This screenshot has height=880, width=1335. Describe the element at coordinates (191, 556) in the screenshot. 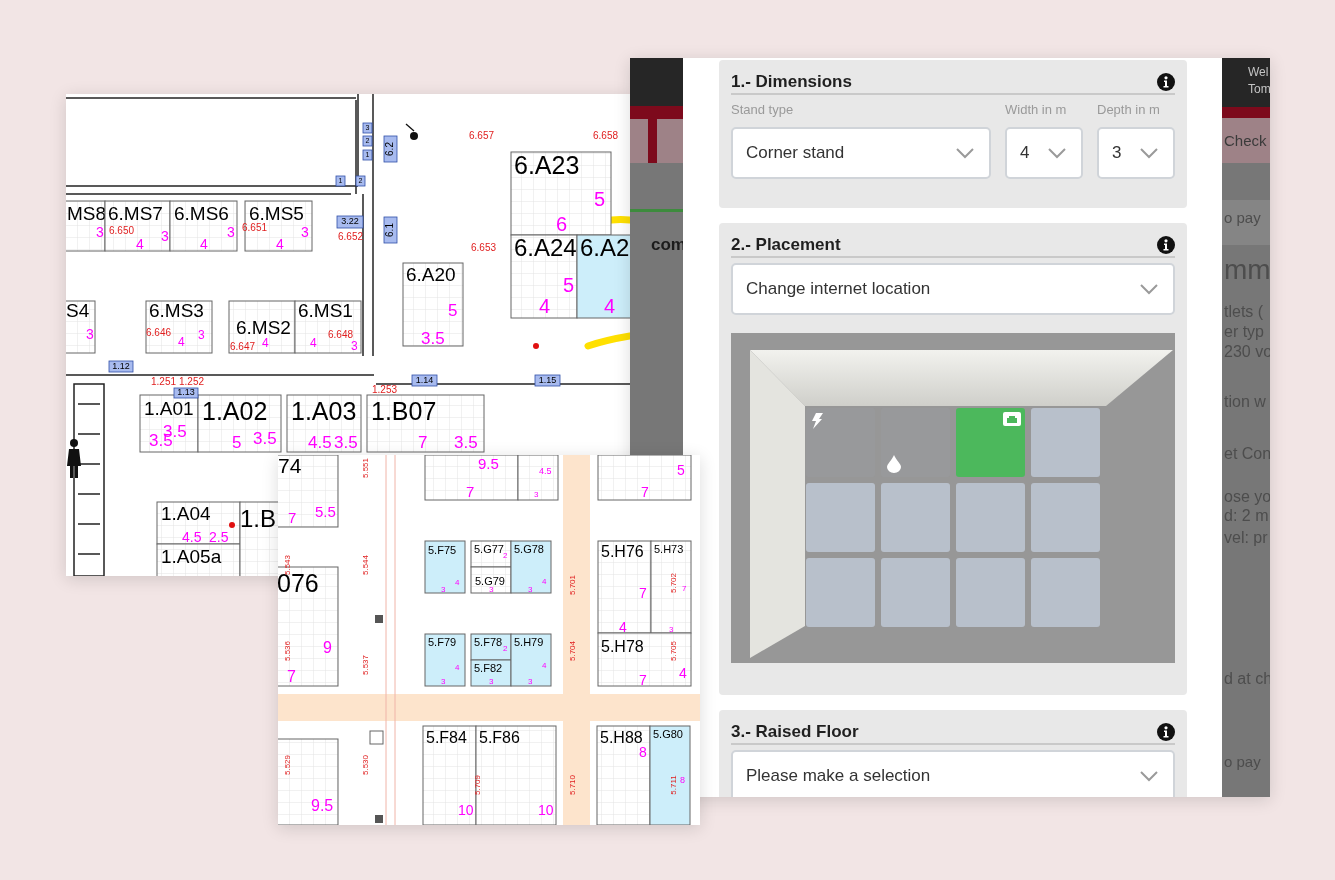

I see `booth-number: 1.A05a` at that location.